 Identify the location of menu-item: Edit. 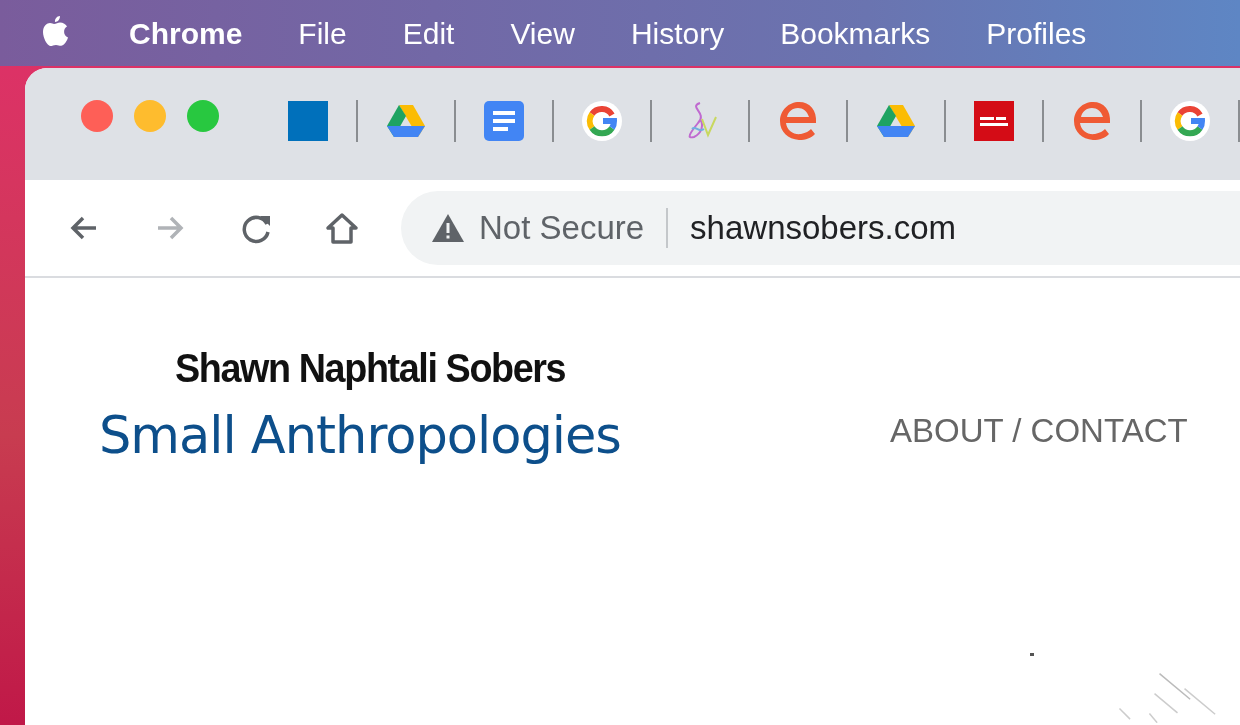
(428, 33).